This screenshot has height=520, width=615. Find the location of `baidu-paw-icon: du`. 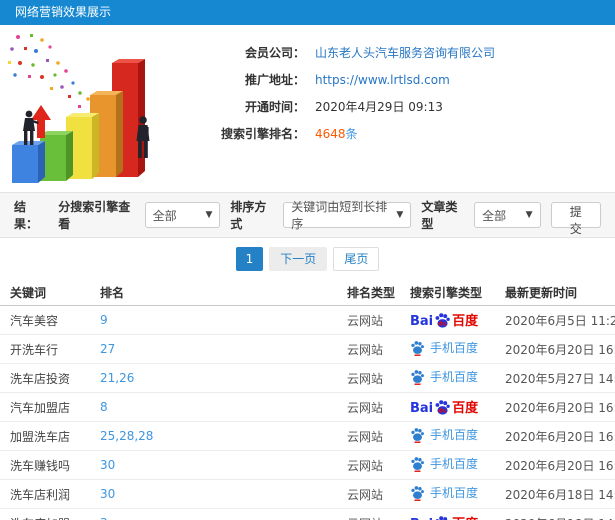

baidu-paw-icon: du is located at coordinates (442, 407).